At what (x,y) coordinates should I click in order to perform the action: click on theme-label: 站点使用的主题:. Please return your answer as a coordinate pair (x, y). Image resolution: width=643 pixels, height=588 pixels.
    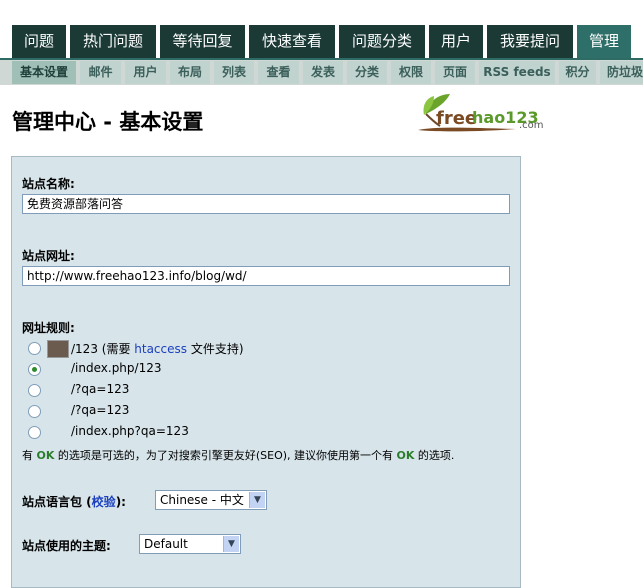
    Looking at the image, I should click on (66, 546).